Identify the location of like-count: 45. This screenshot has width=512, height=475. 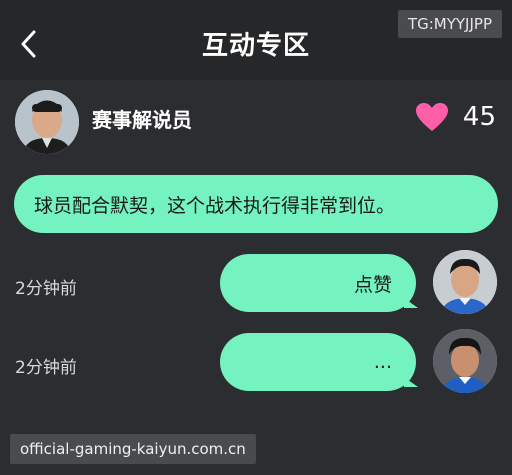
(479, 117).